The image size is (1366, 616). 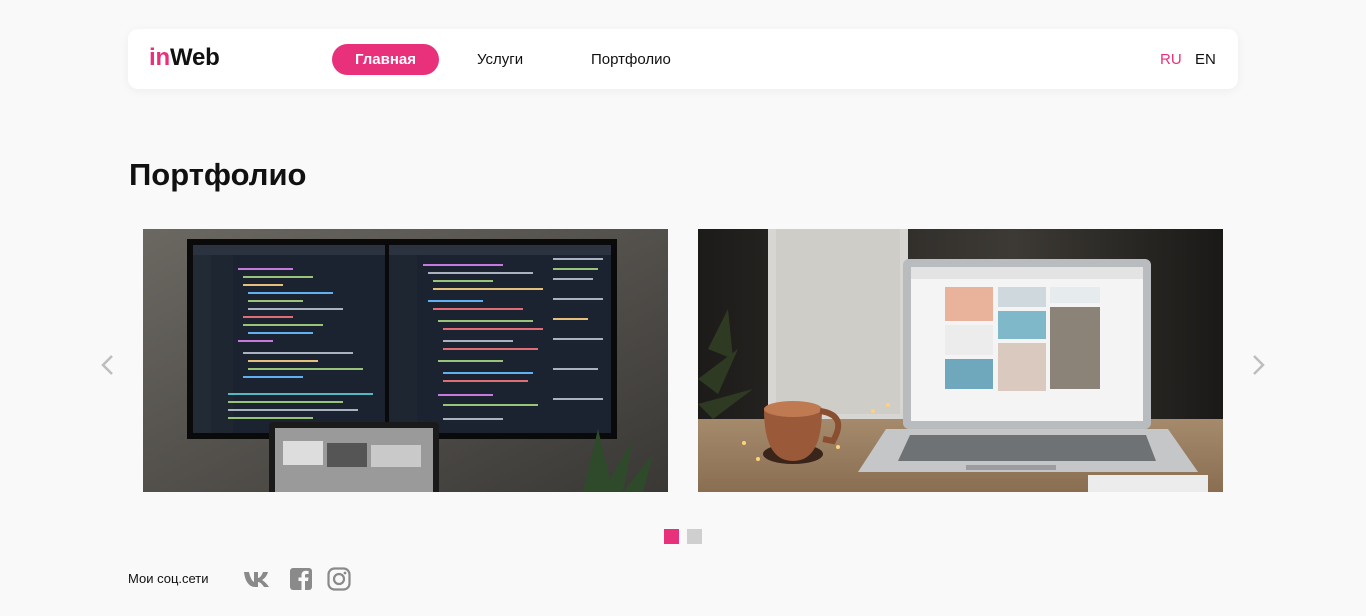 I want to click on page-title: Портфолио, so click(x=218, y=174).